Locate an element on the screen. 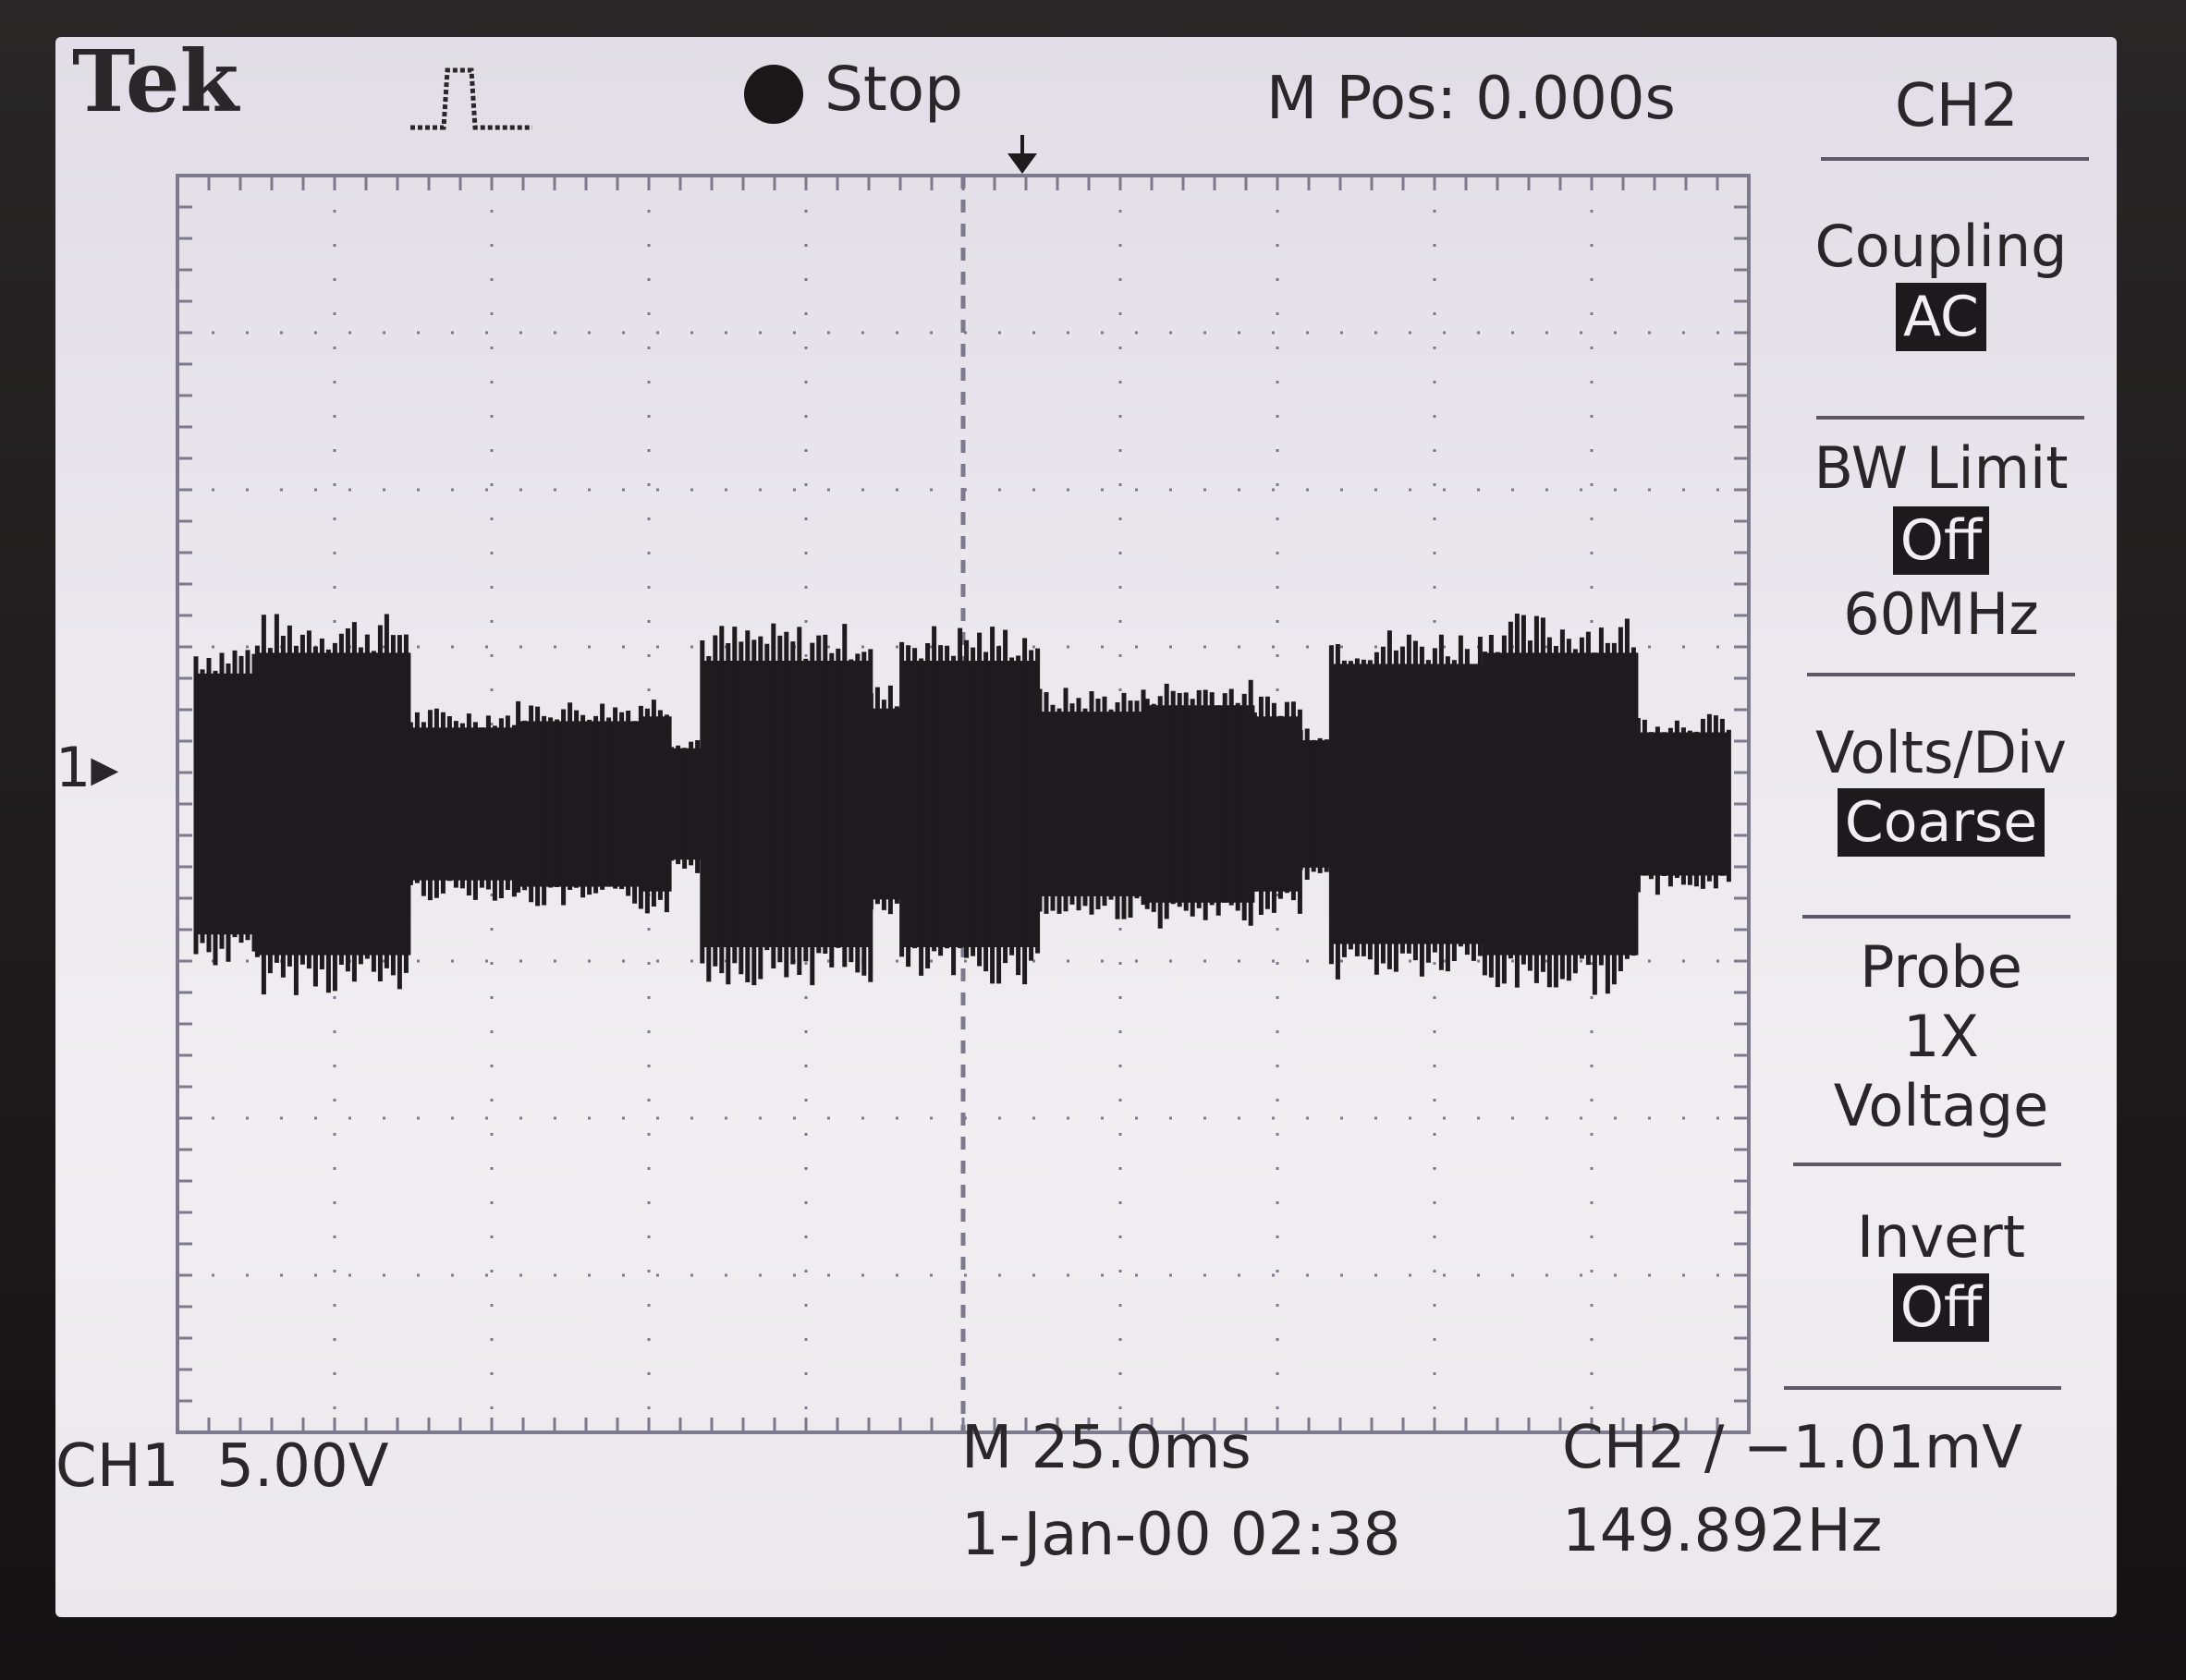 The width and height of the screenshot is (2186, 1680). bw-limit-menu-button: Off is located at coordinates (1941, 540).